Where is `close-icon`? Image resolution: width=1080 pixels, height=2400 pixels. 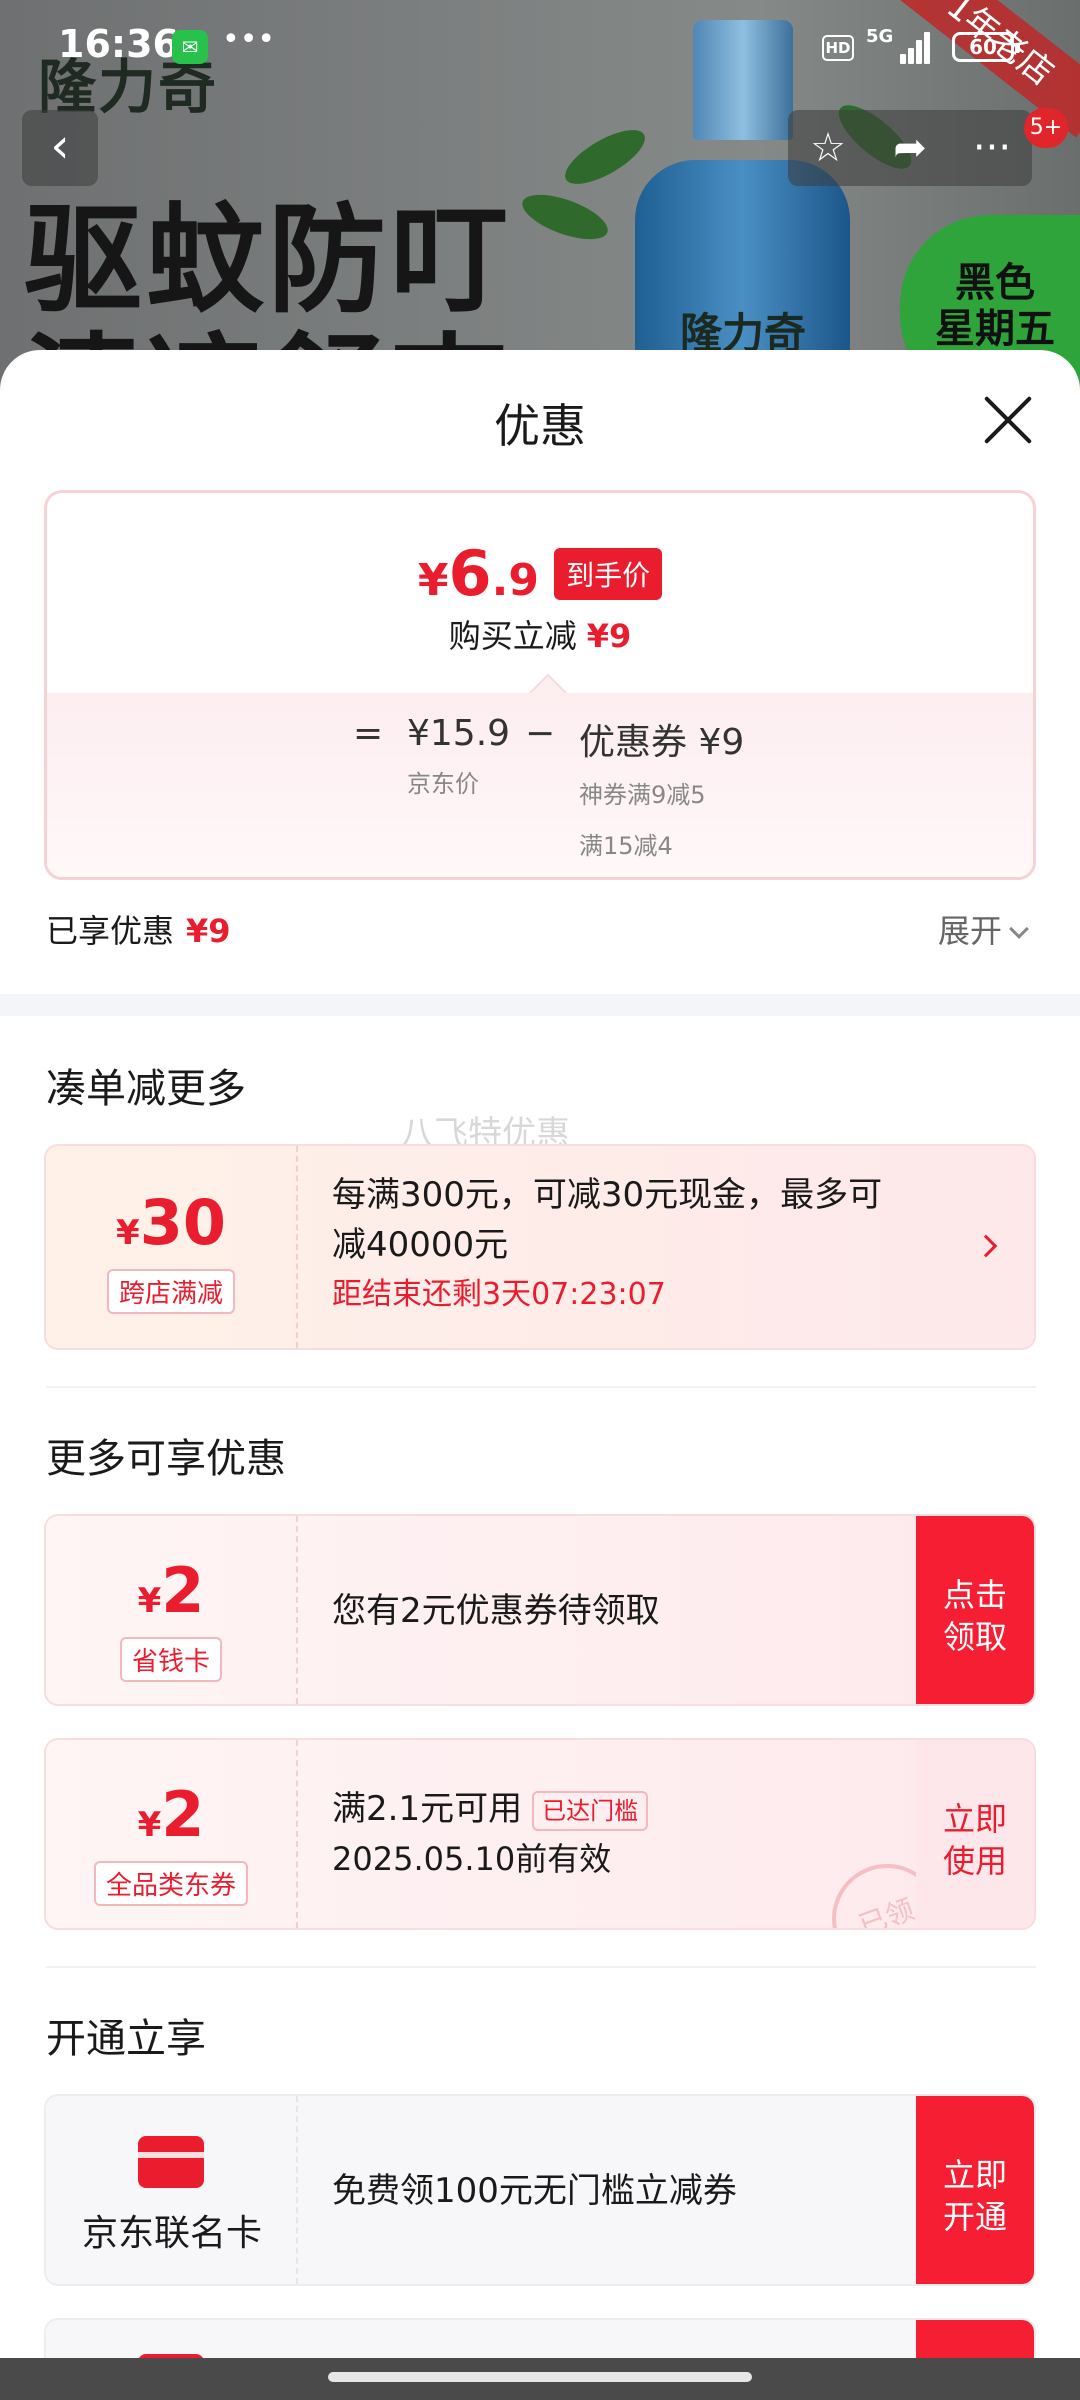 close-icon is located at coordinates (1008, 420).